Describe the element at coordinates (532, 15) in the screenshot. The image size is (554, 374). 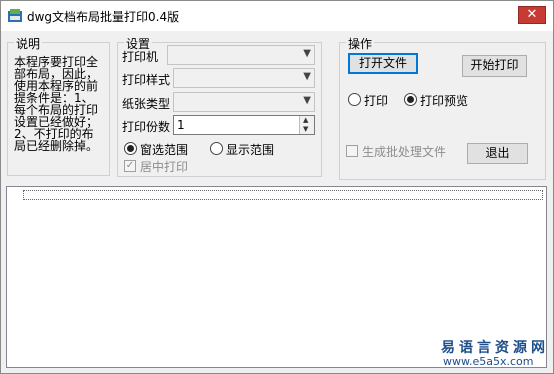
I see `close-button: ✕` at that location.